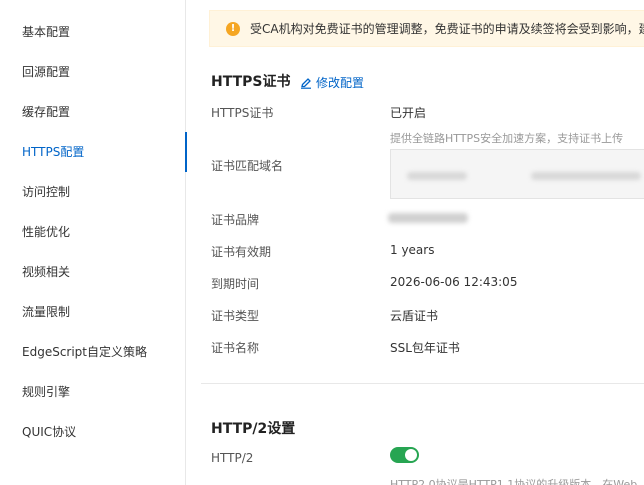  Describe the element at coordinates (232, 458) in the screenshot. I see `http2-label: HTTP/2` at that location.